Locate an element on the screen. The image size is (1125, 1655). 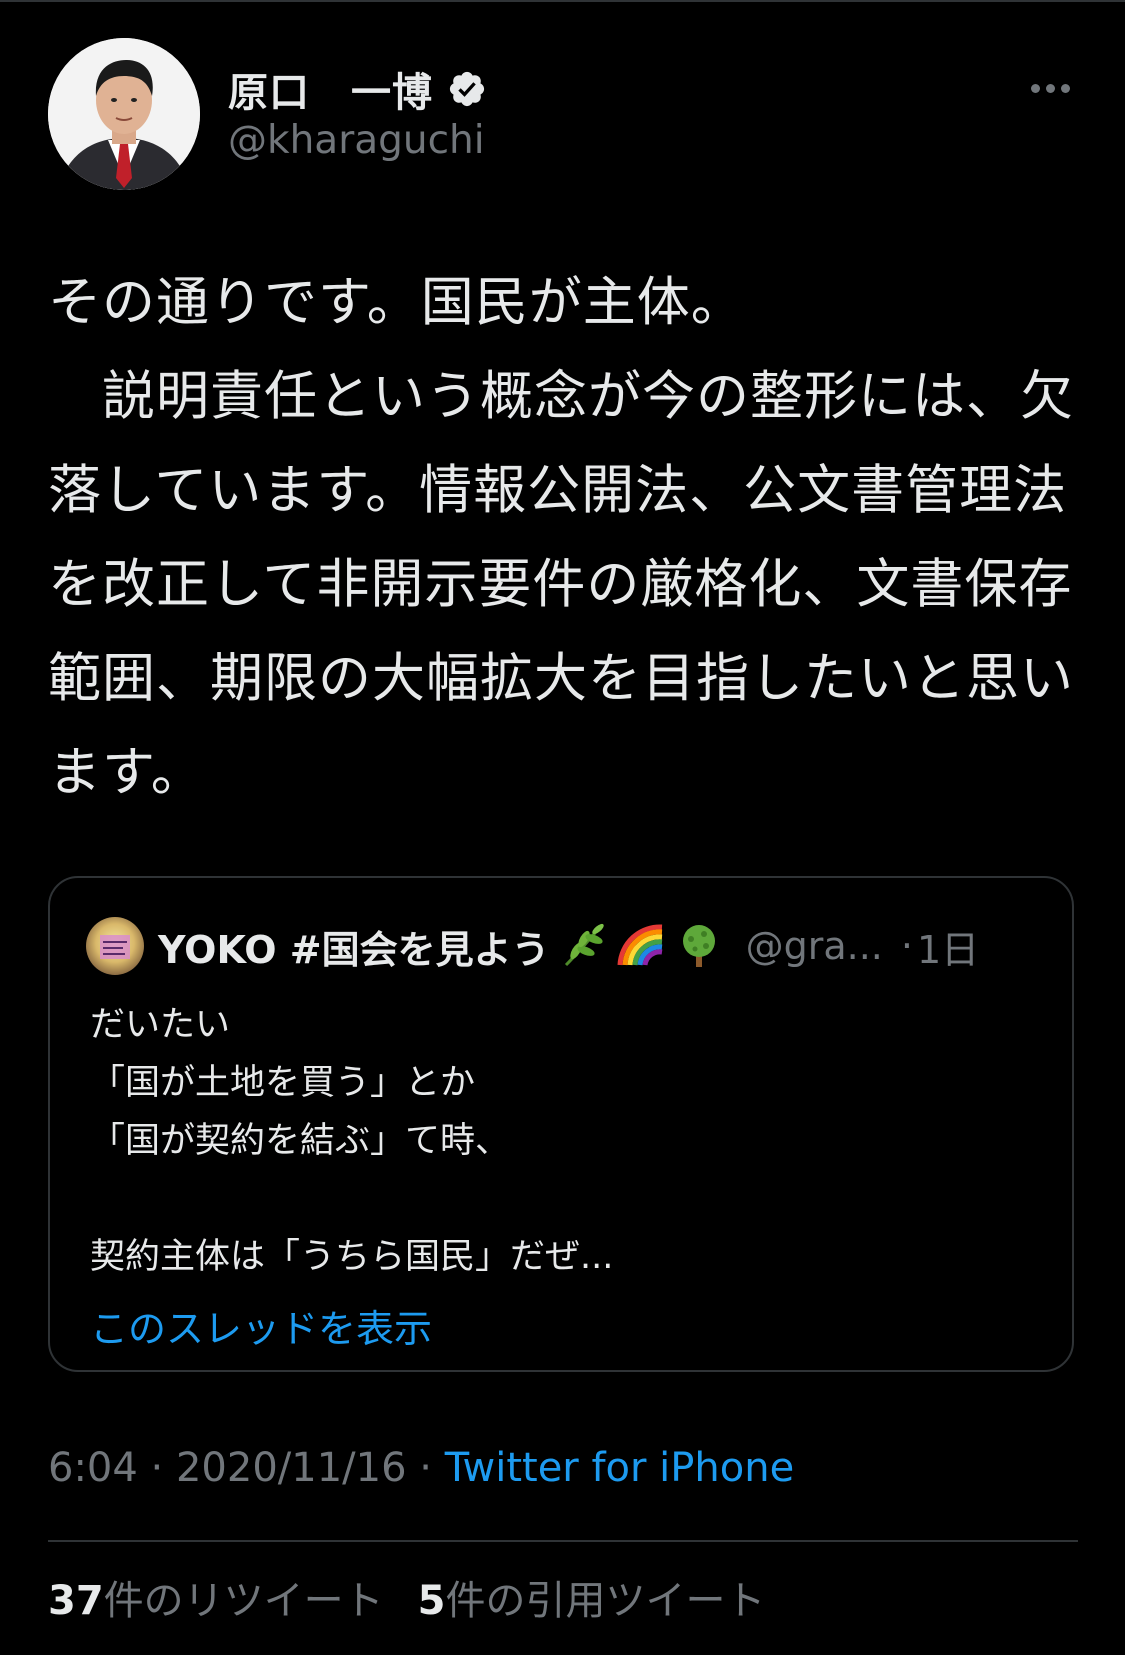
tweet-time: 6:04 is located at coordinates (93, 1468).